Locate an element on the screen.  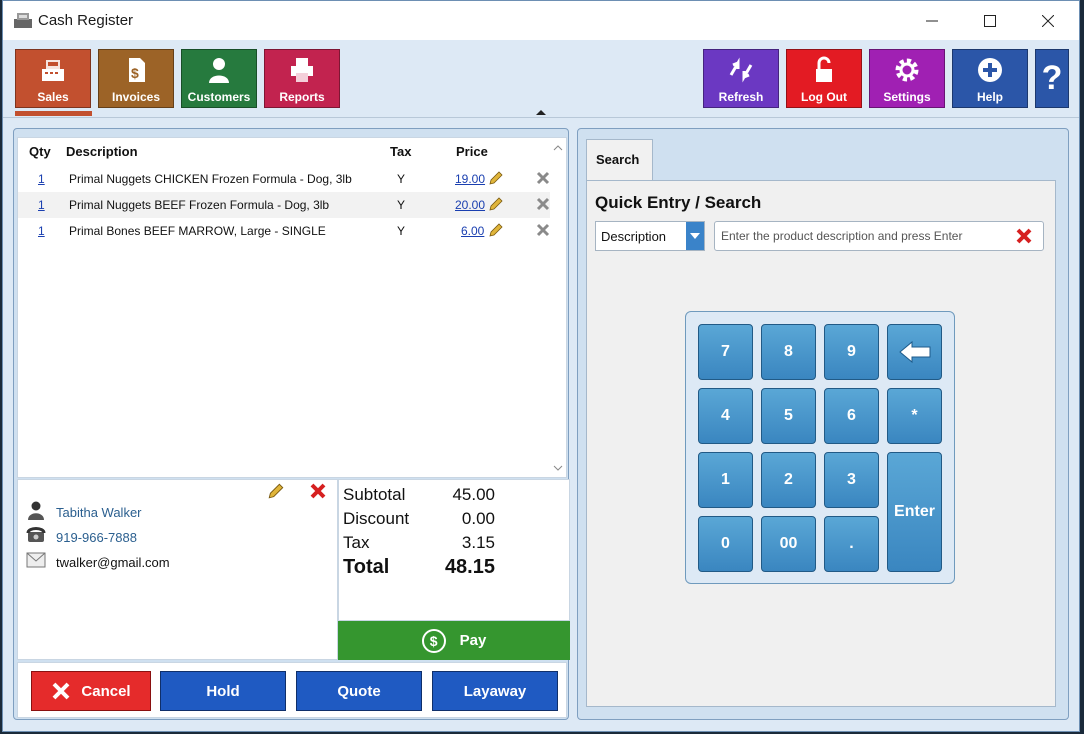
line-item-price: 19.00 is located at coordinates (470, 179).